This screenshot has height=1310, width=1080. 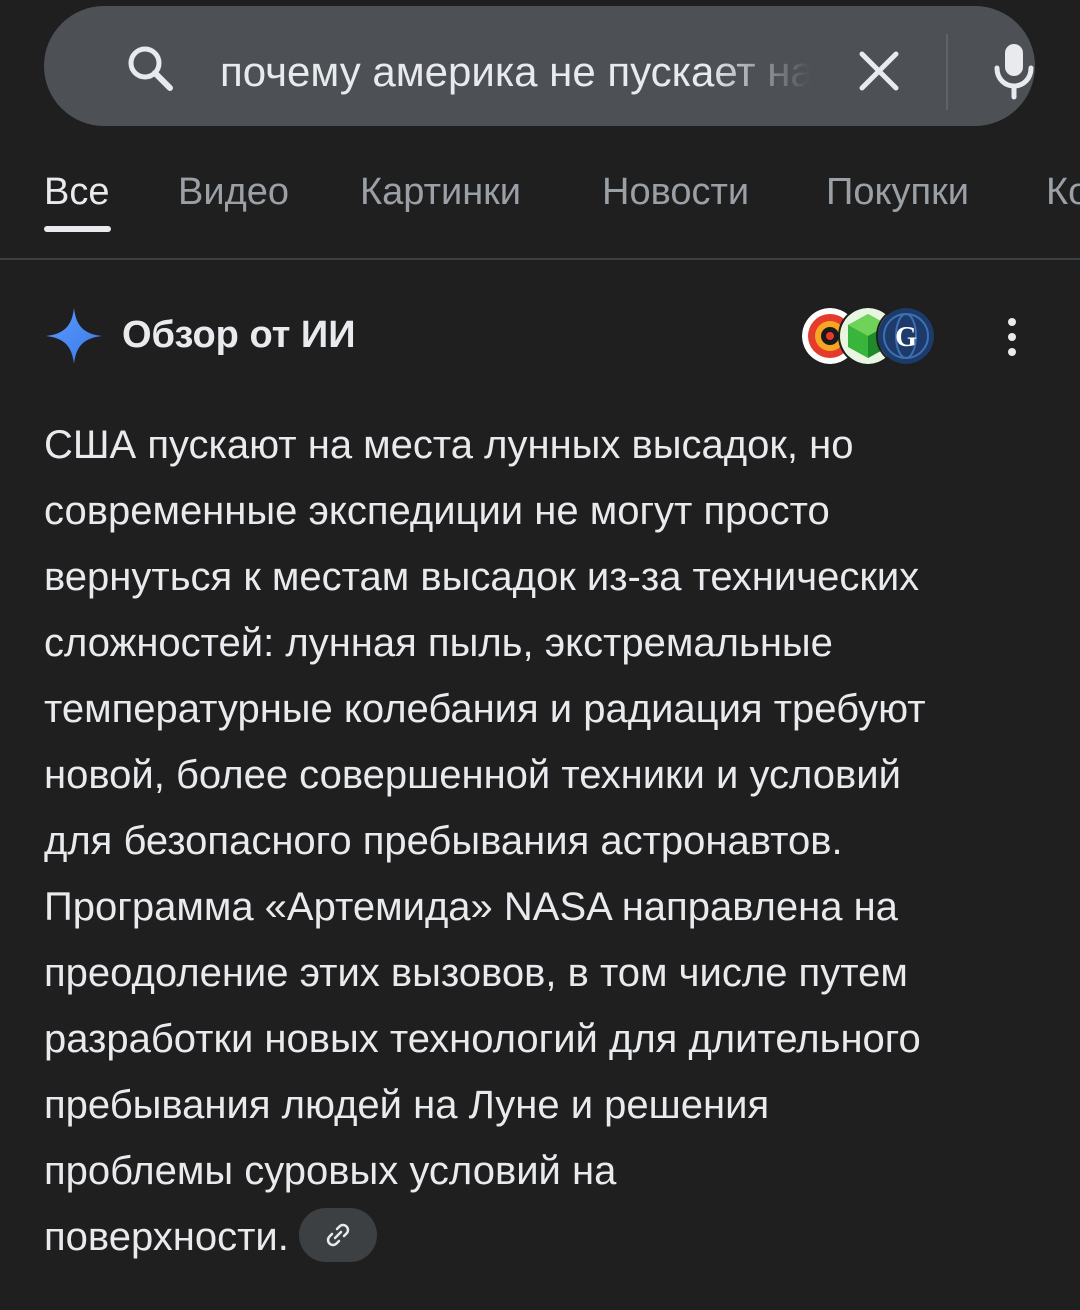 I want to click on search-tabs: Все Видео Картинки Новости Покупки Ко, so click(x=540, y=204).